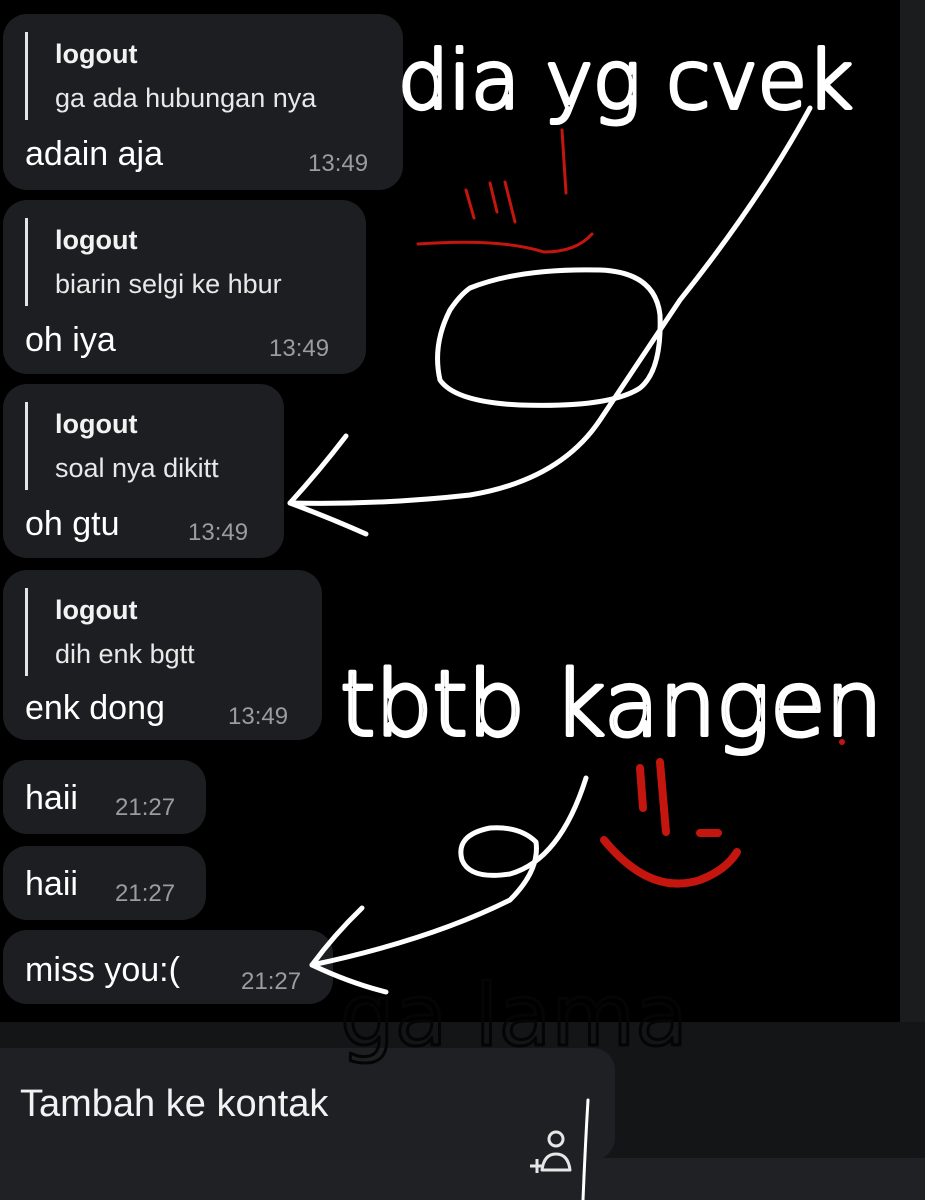 The height and width of the screenshot is (1200, 925). I want to click on reply-quote: logout biarin selgi ke hbur, so click(153, 262).